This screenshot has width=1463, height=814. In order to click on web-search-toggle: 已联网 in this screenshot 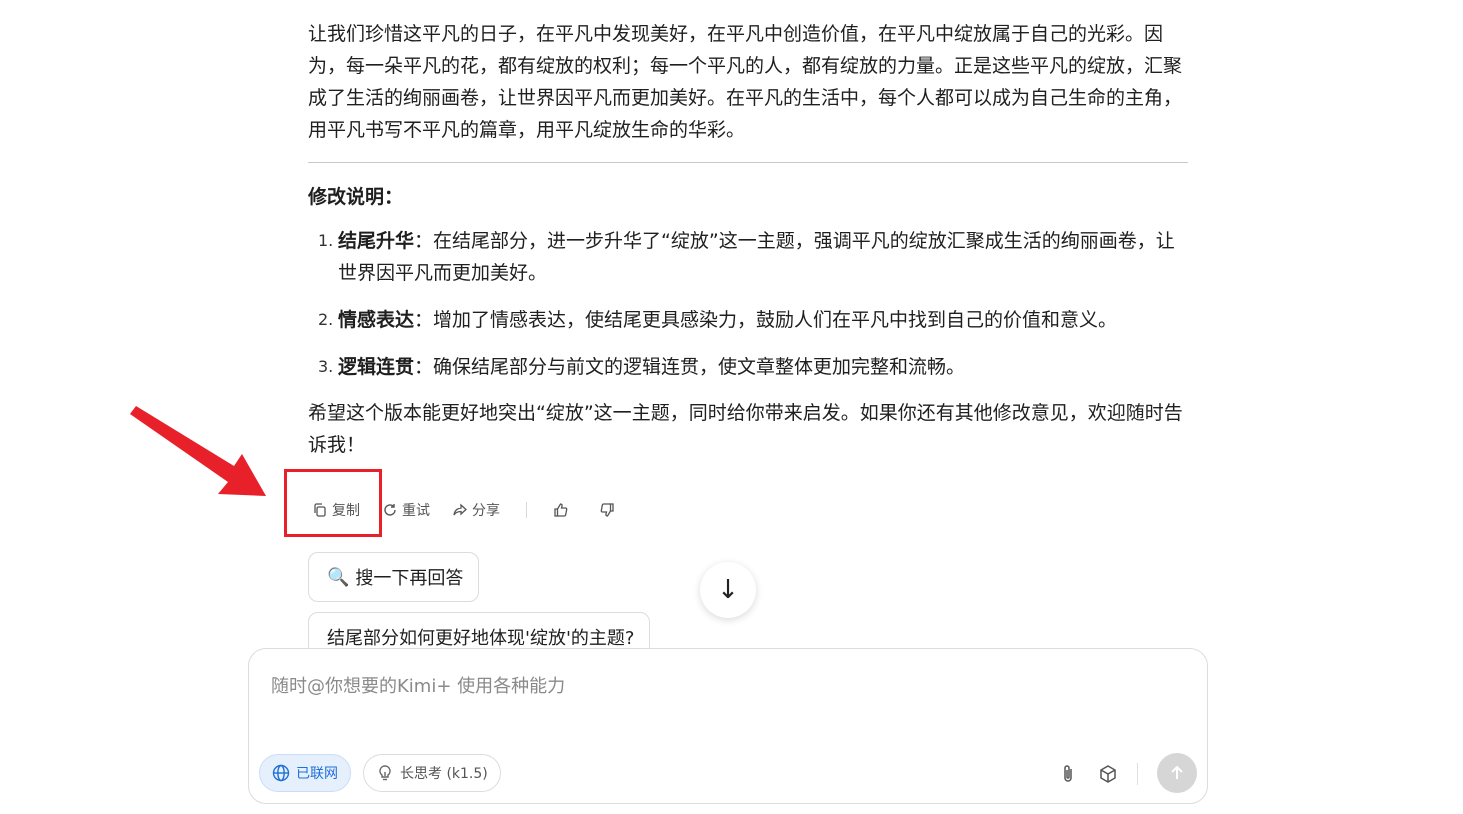, I will do `click(305, 773)`.